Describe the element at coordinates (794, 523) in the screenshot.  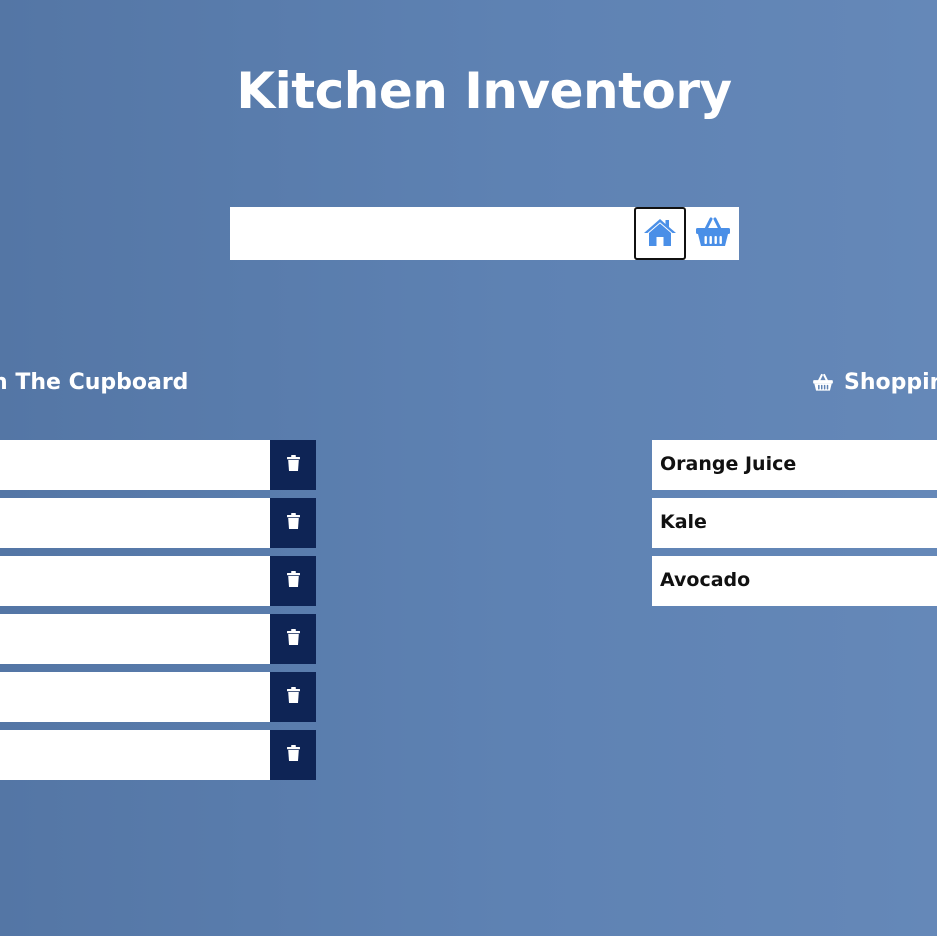
I see `list-item: Kale` at that location.